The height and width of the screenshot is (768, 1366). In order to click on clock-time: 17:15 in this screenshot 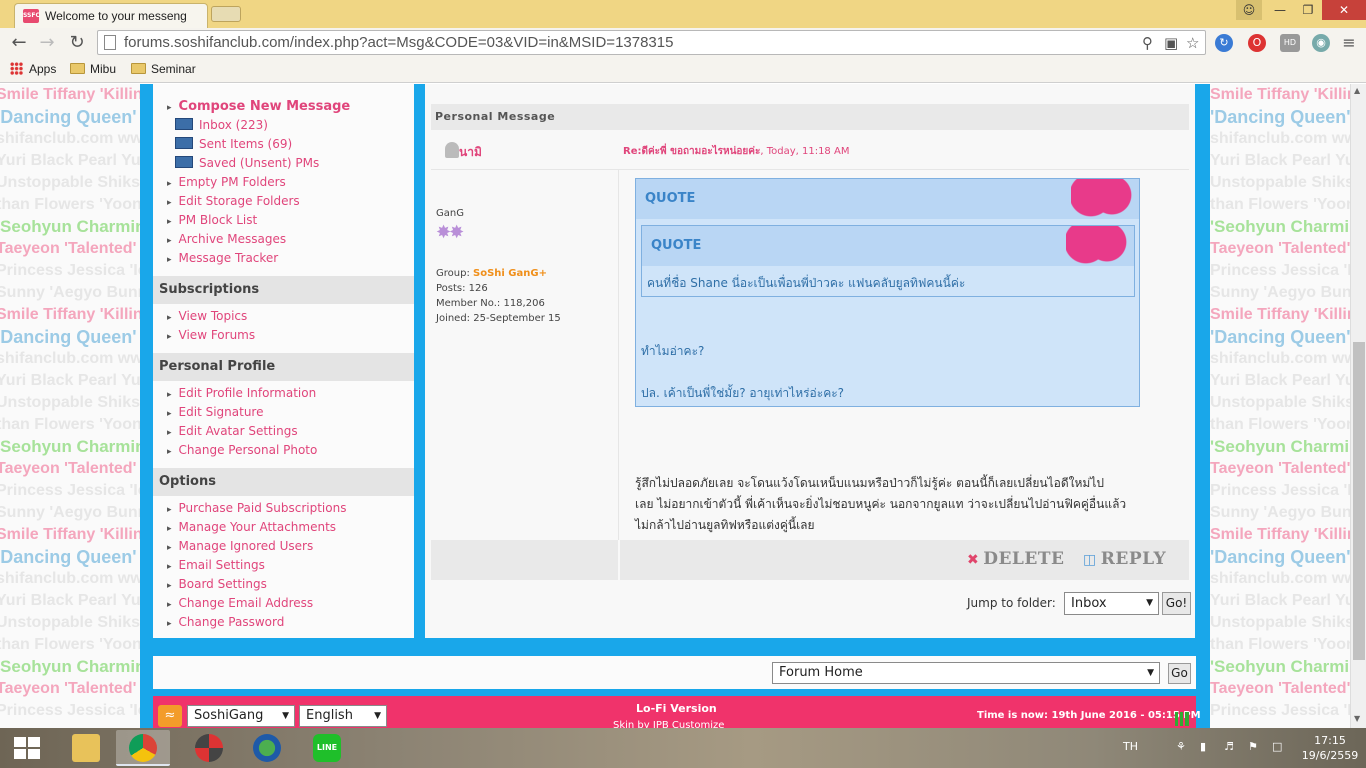, I will do `click(1330, 740)`.